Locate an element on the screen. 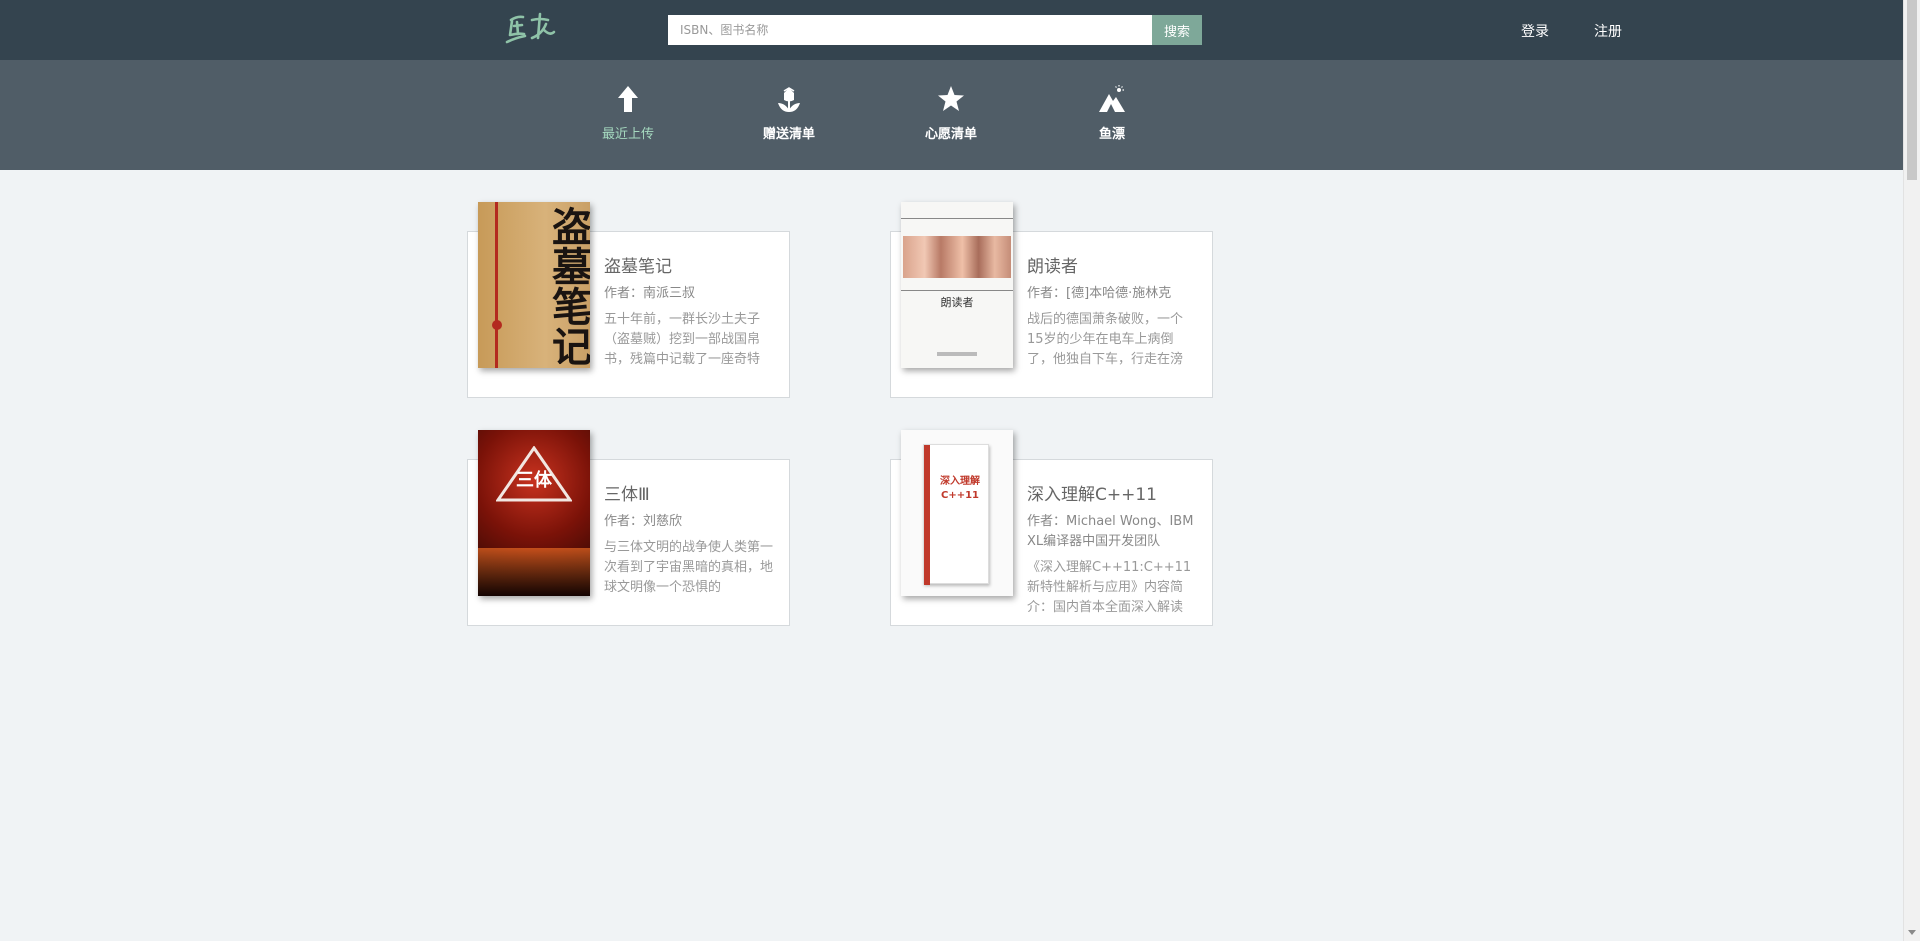 This screenshot has height=941, width=1920. book-cover: 朗读者 is located at coordinates (957, 285).